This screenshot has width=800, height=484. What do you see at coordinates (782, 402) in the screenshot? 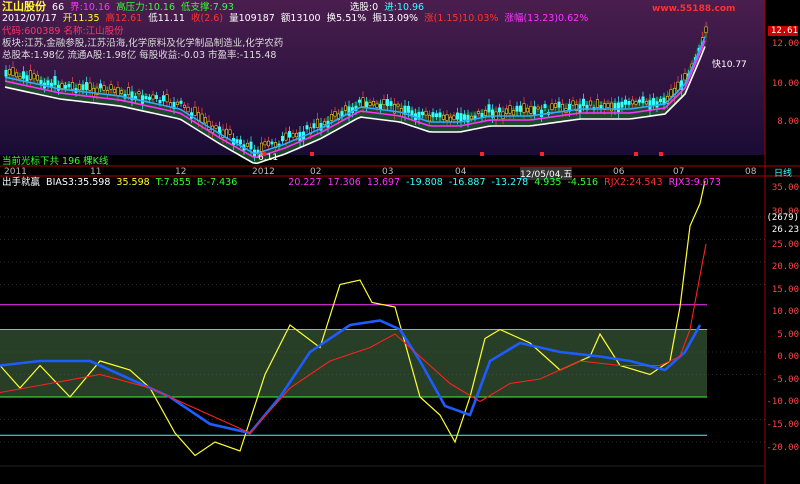
I see `ind-axis-m10: -10.00` at bounding box center [782, 402].